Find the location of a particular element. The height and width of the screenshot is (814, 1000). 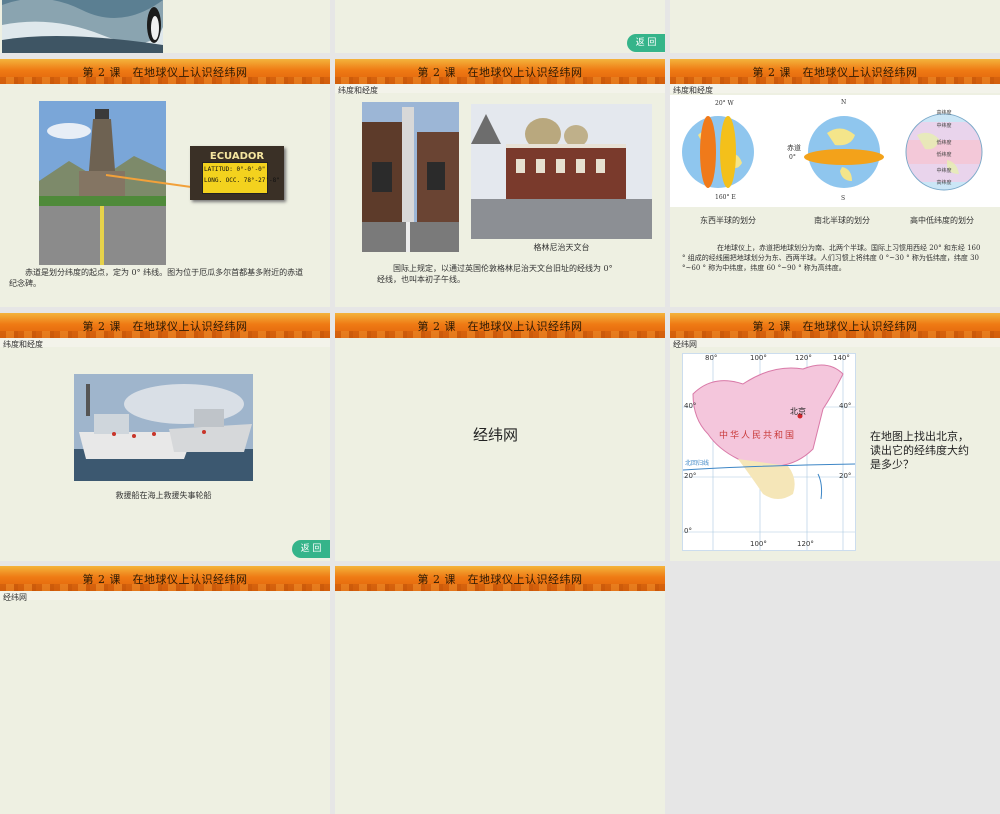

country-label: 中华人民共和国 is located at coordinates (758, 436).